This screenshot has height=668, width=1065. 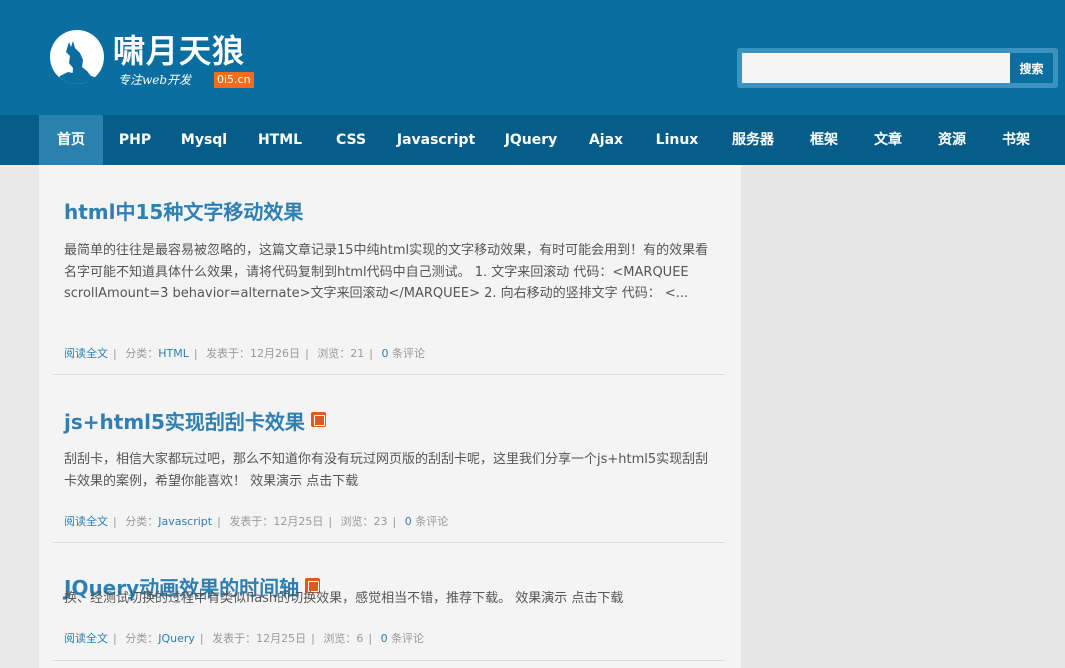 I want to click on post-divider, so click(x=389, y=660).